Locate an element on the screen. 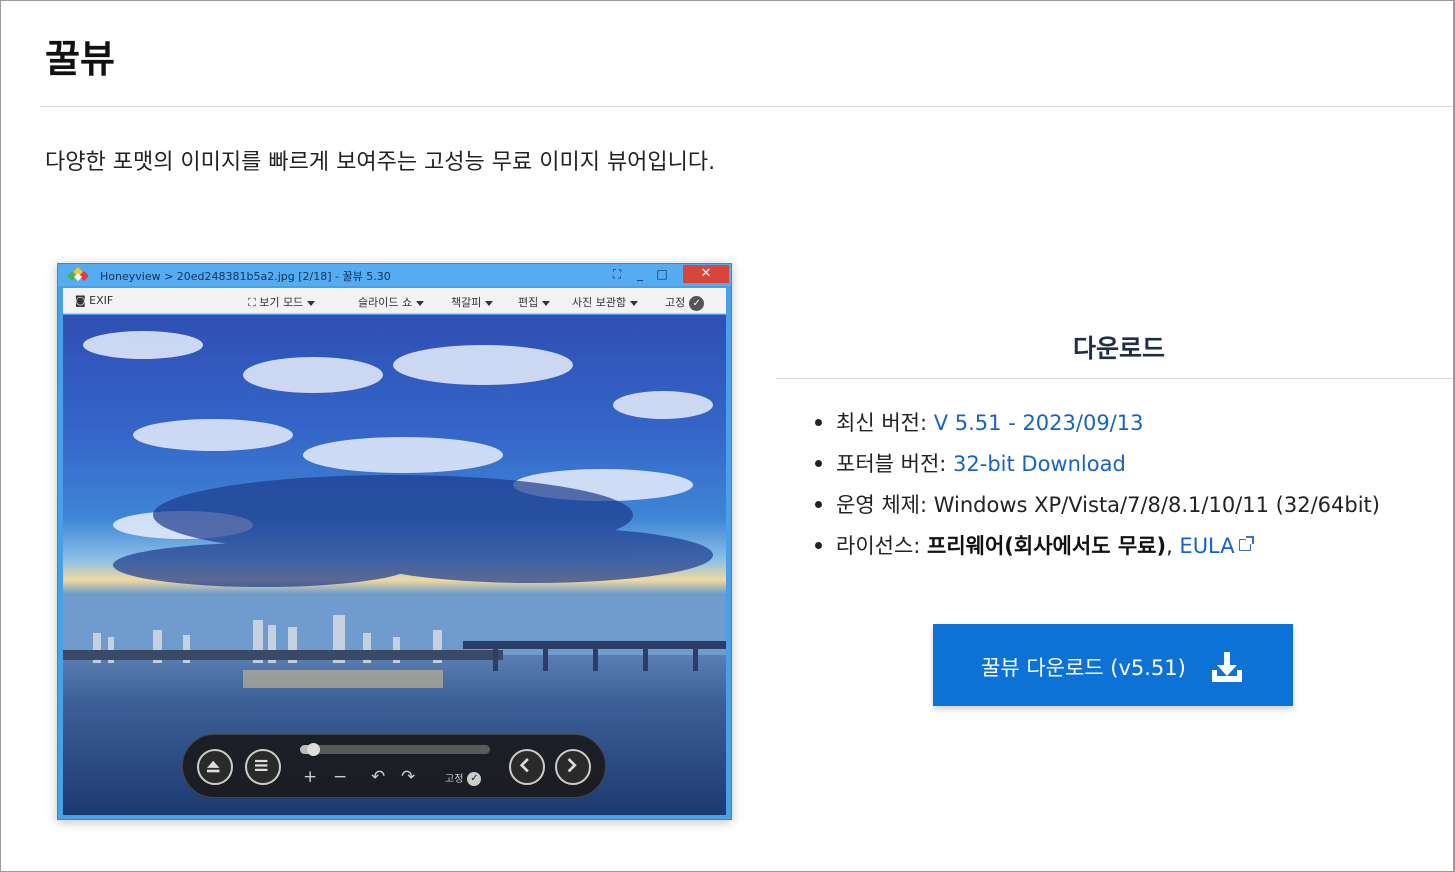 Image resolution: width=1455 pixels, height=872 pixels. menu-bookmark-label: 책갈피 is located at coordinates (466, 302).